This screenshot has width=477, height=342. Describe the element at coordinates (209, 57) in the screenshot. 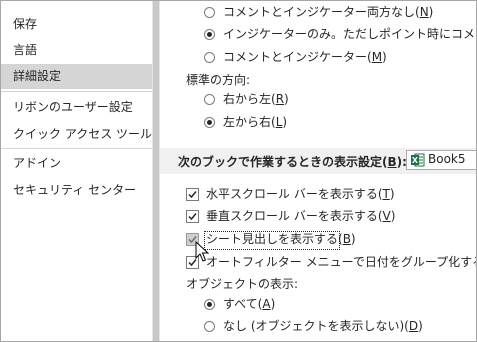

I see `radio-comments-and-indicators` at that location.